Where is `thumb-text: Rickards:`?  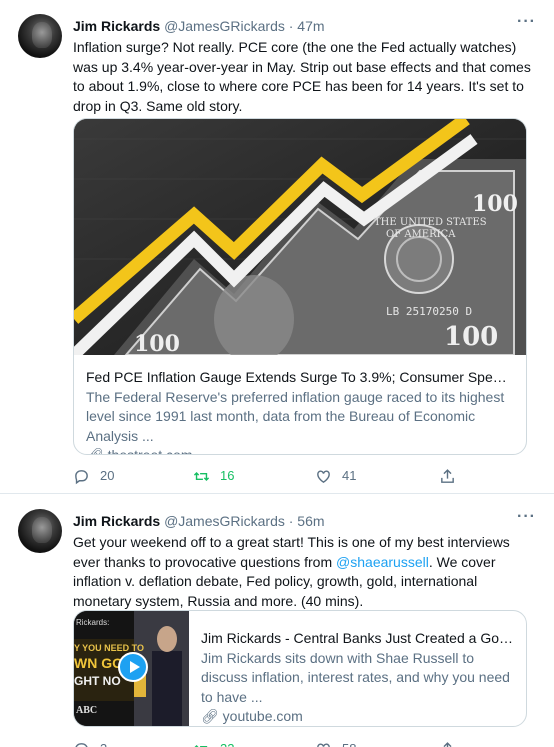 thumb-text: Rickards: is located at coordinates (92, 622).